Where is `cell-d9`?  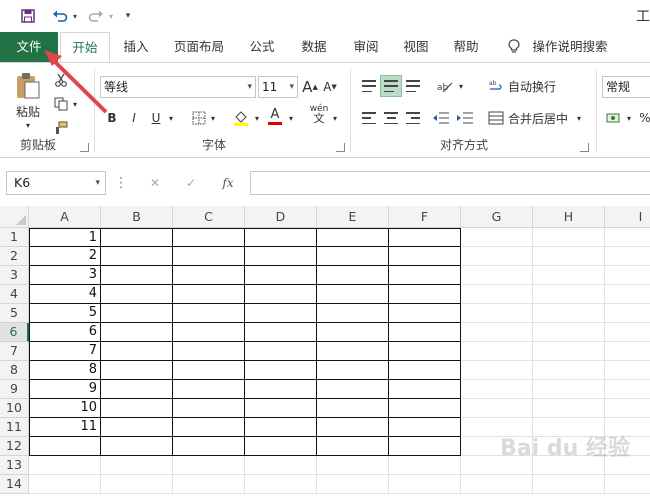
cell-d9 is located at coordinates (281, 389).